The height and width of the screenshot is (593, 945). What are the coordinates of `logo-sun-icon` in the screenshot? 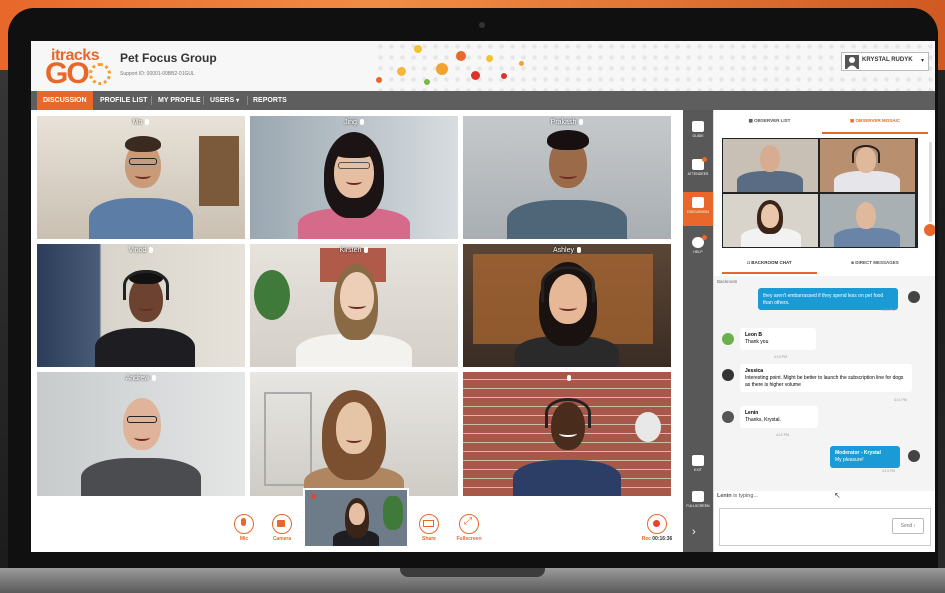 It's located at (100, 74).